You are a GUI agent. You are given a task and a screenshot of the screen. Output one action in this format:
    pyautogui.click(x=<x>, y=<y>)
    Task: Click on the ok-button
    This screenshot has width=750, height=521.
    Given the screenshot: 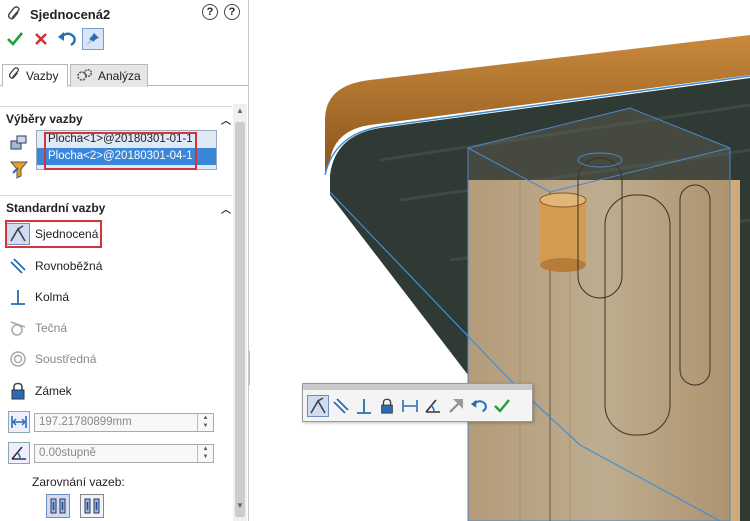 What is the action you would take?
    pyautogui.click(x=15, y=39)
    